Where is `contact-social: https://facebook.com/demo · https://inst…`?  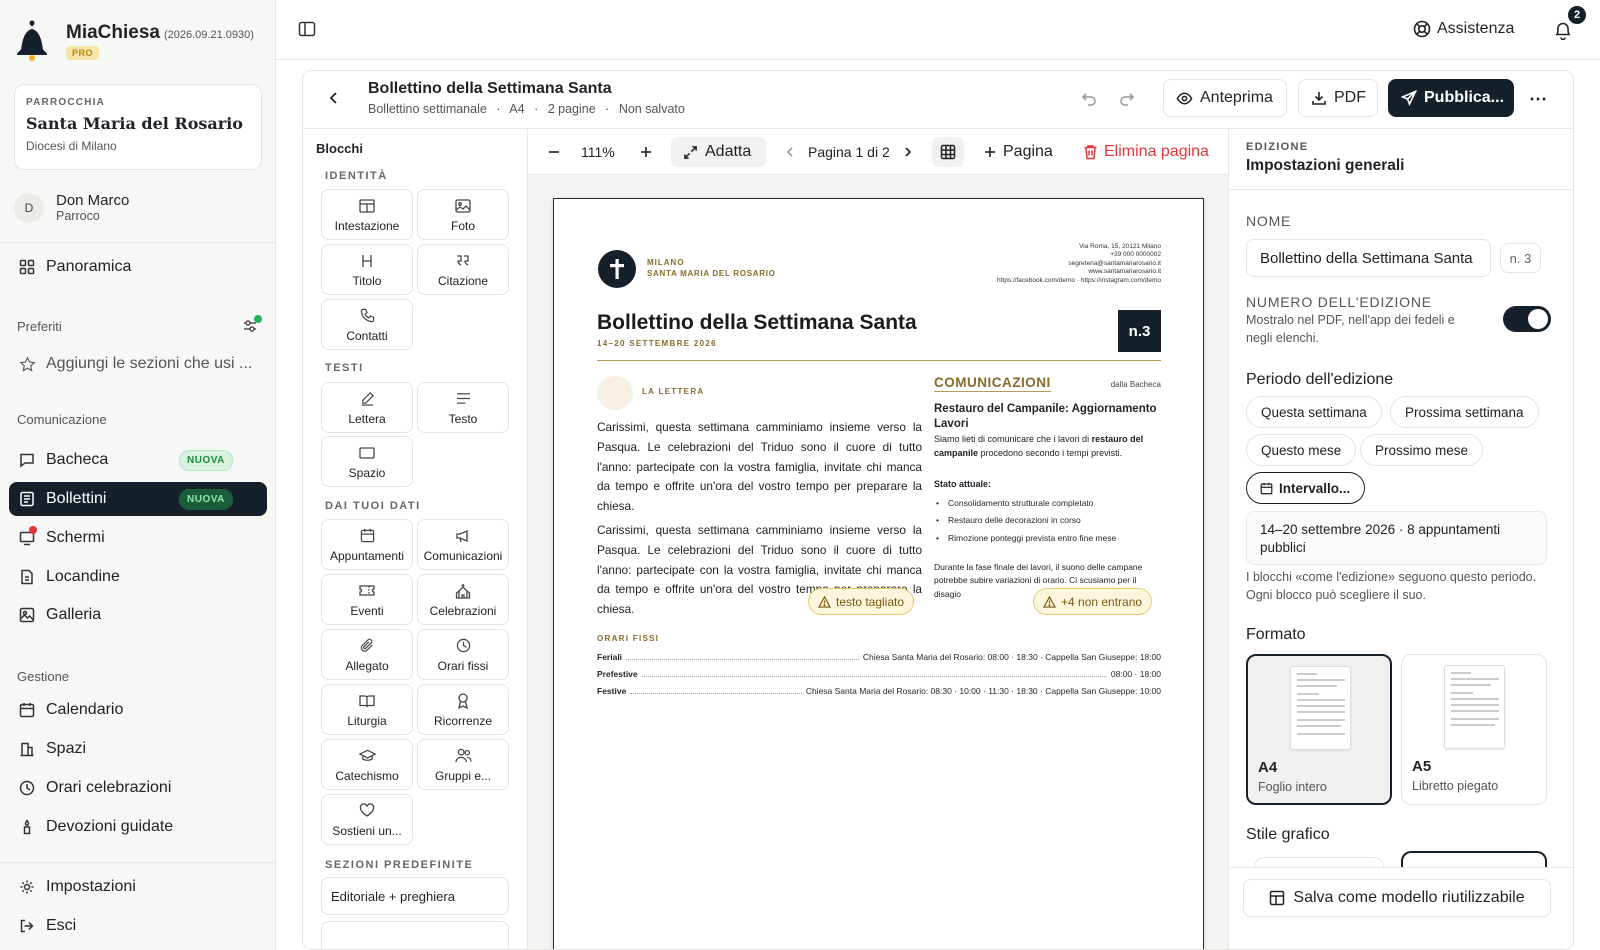
contact-social: https://facebook.com/demo · https://inst… is located at coordinates (1078, 280).